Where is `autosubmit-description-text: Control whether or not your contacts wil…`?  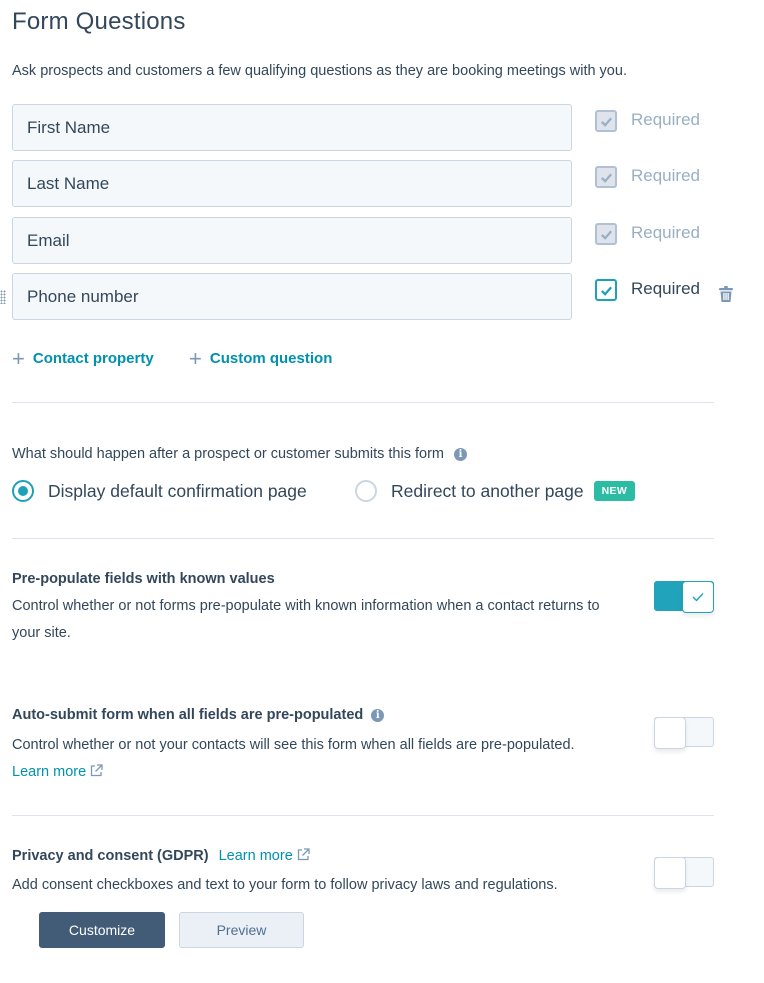 autosubmit-description-text: Control whether or not your contacts wil… is located at coordinates (293, 745).